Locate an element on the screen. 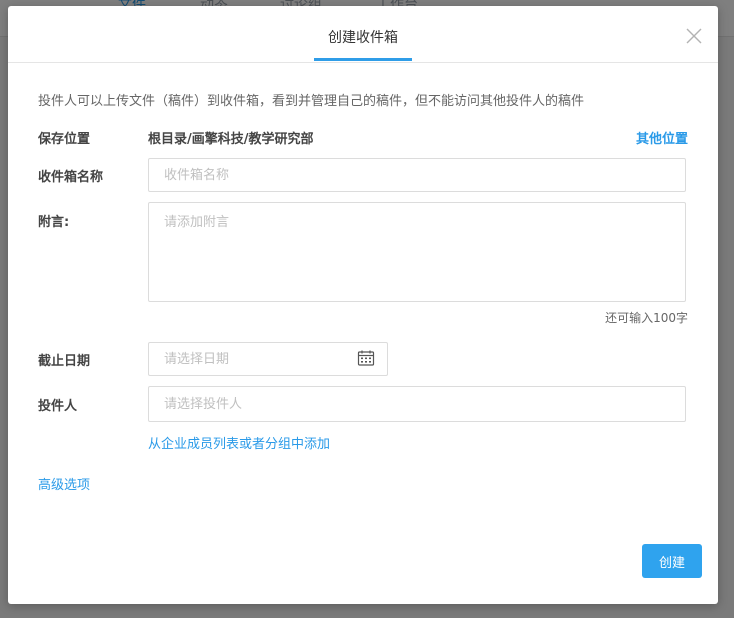  other-location-link: 其他位置 is located at coordinates (662, 137).